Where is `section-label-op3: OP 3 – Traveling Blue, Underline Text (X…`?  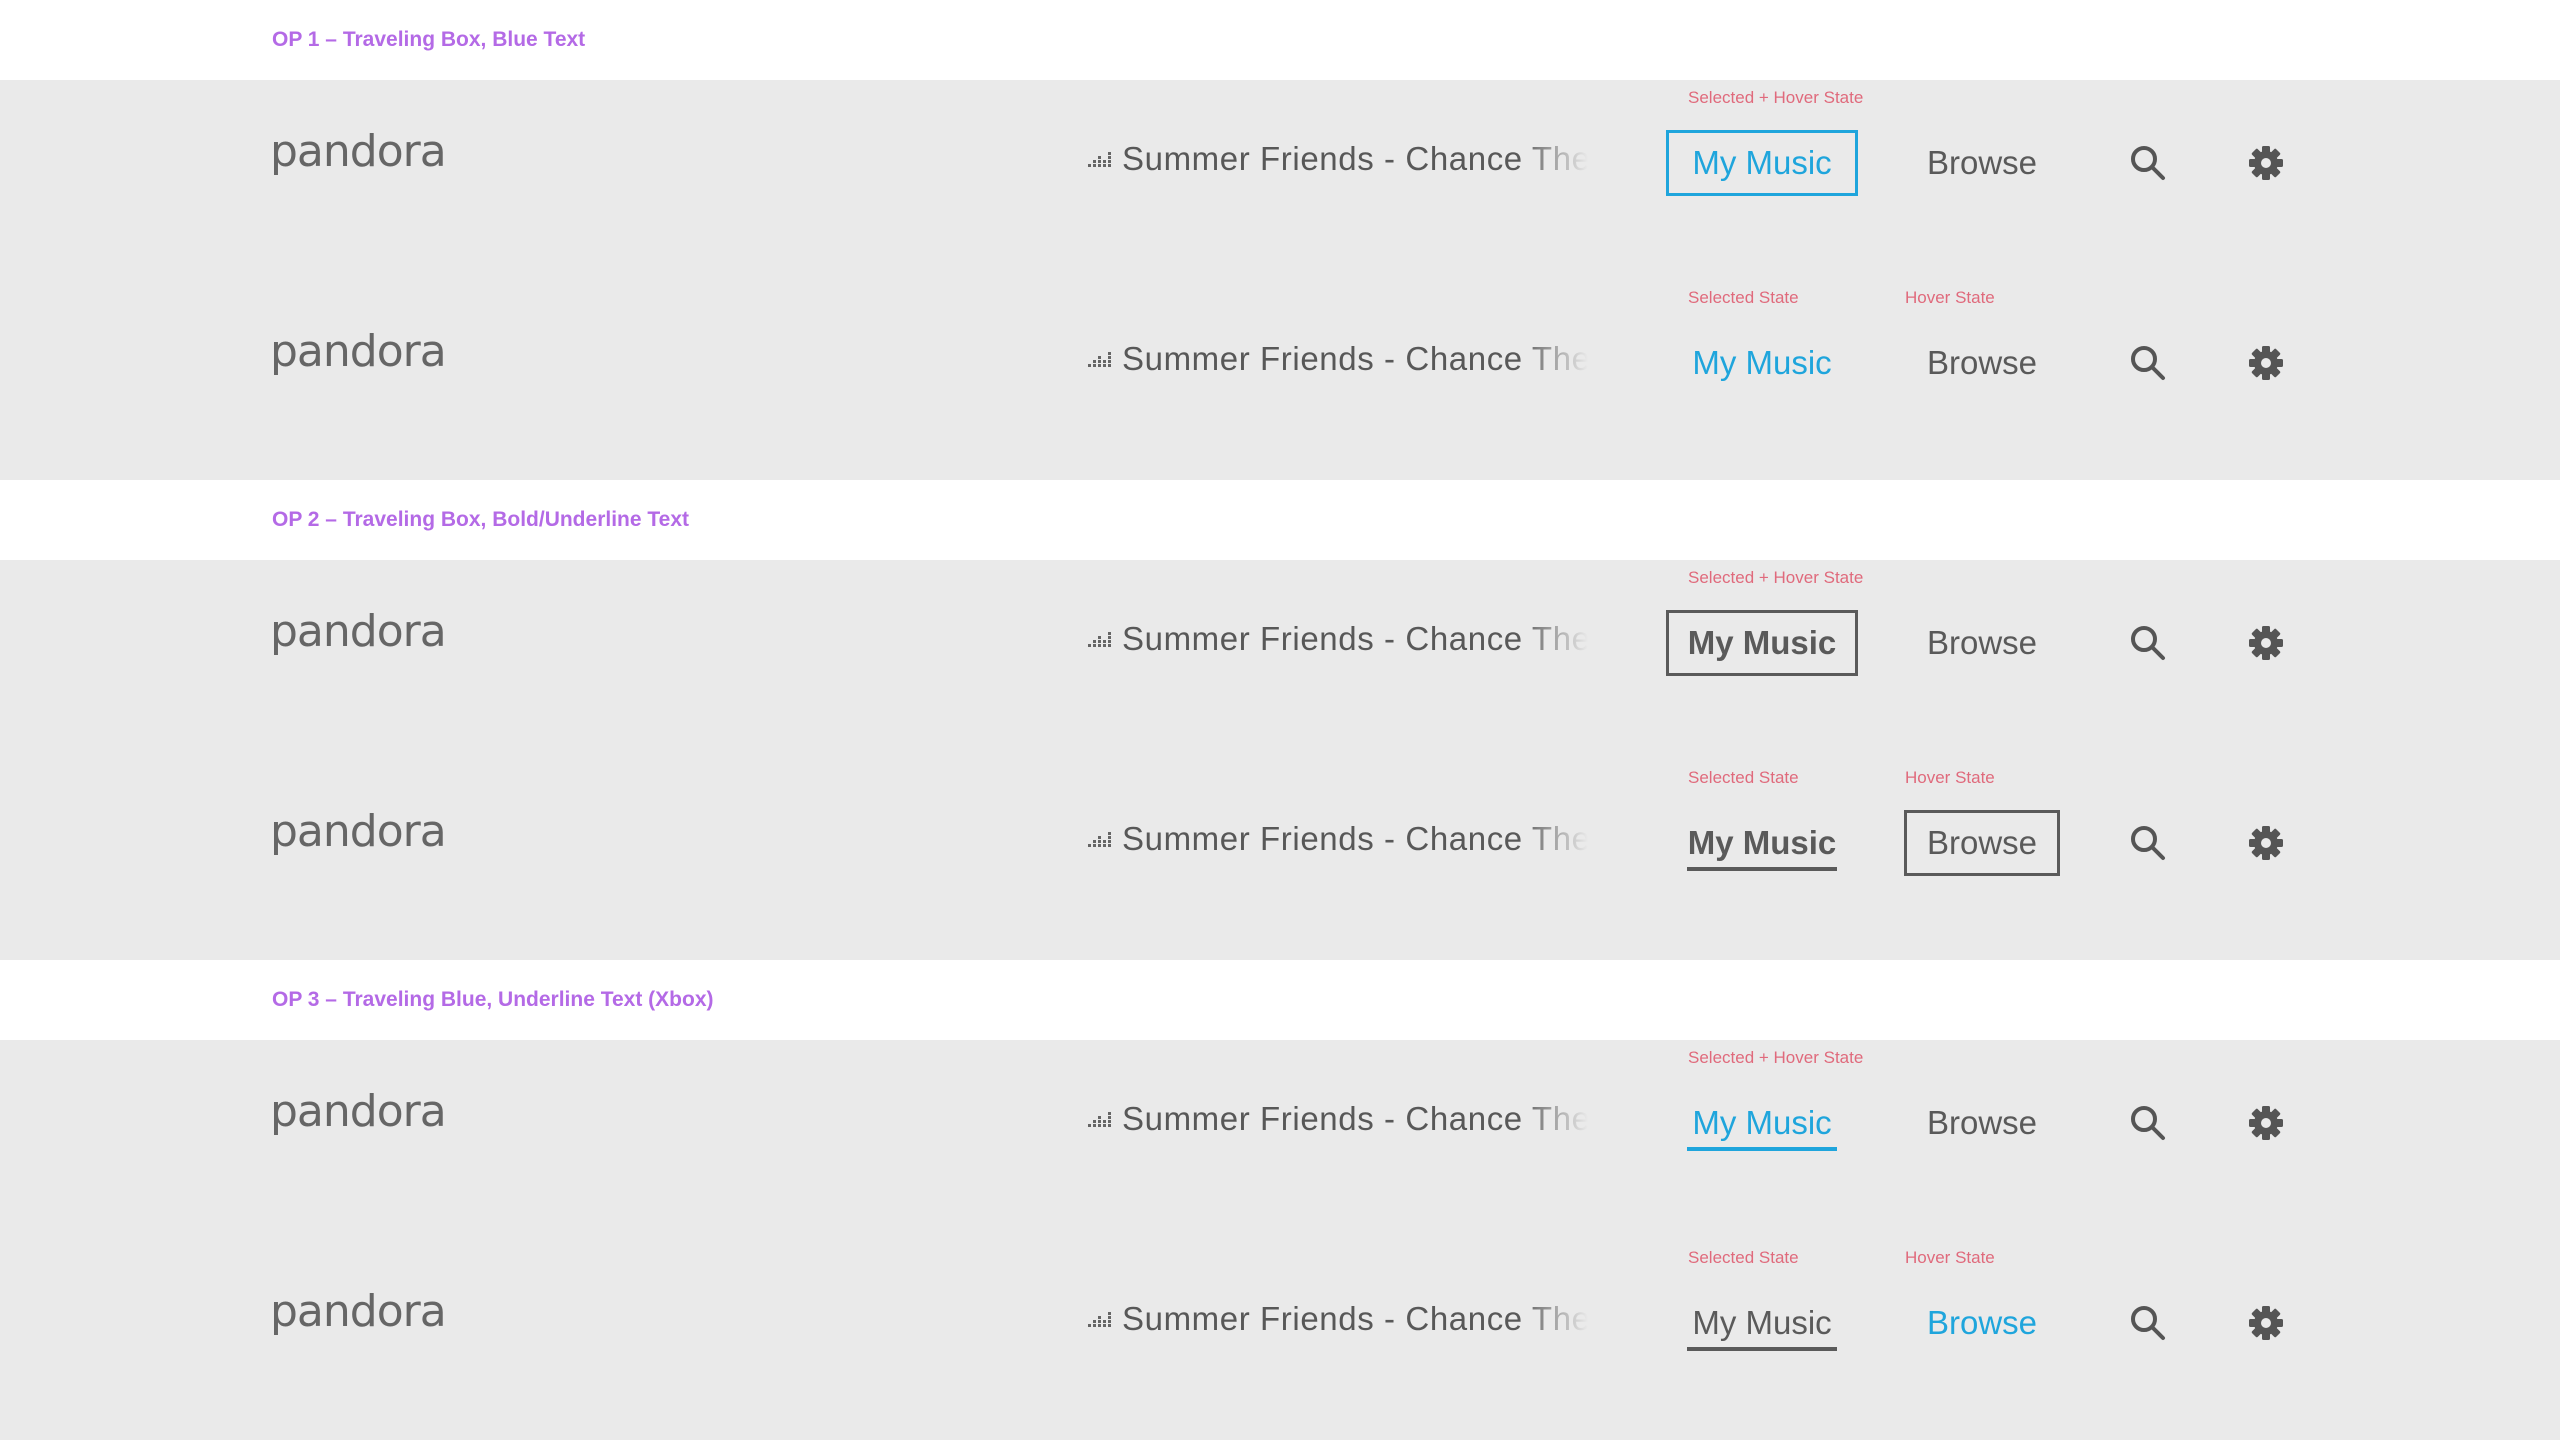
section-label-op3: OP 3 – Traveling Blue, Underline Text (X… is located at coordinates (493, 999).